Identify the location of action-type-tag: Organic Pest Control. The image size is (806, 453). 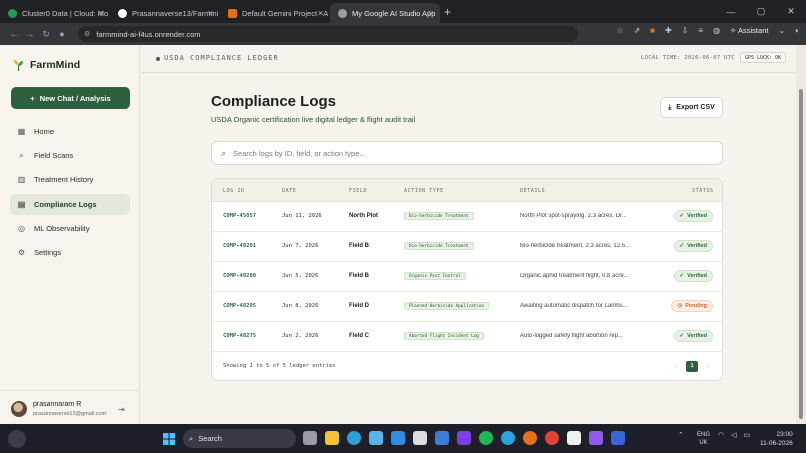
(435, 276).